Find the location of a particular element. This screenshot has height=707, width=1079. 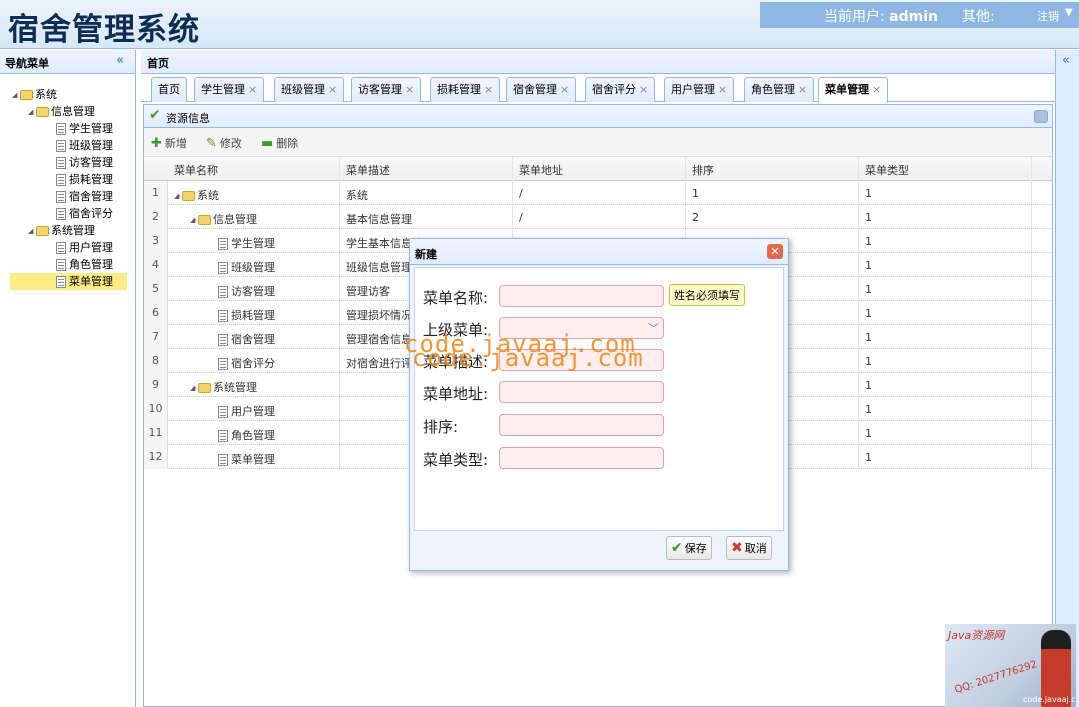

sidebar-item: 角色管理 is located at coordinates (84, 264).